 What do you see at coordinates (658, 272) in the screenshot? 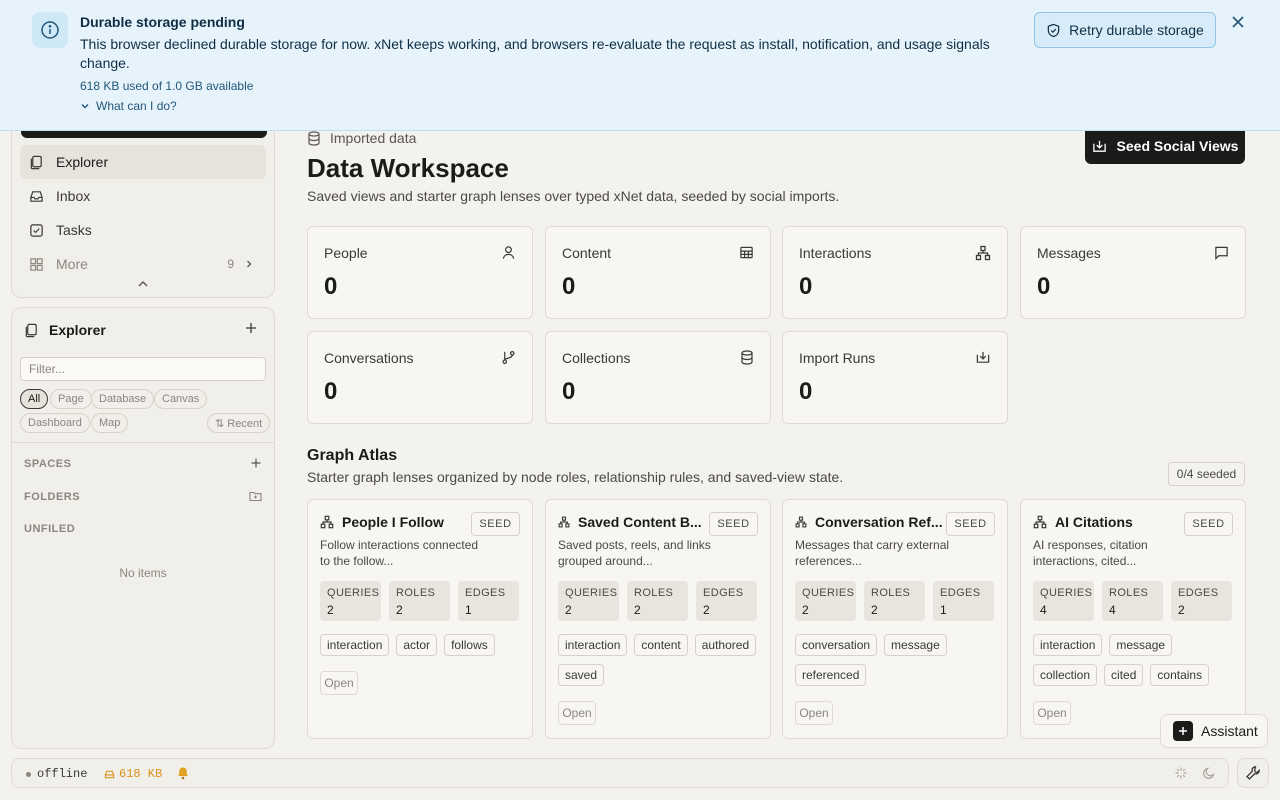
I see `stat-card-content: Content 0` at bounding box center [658, 272].